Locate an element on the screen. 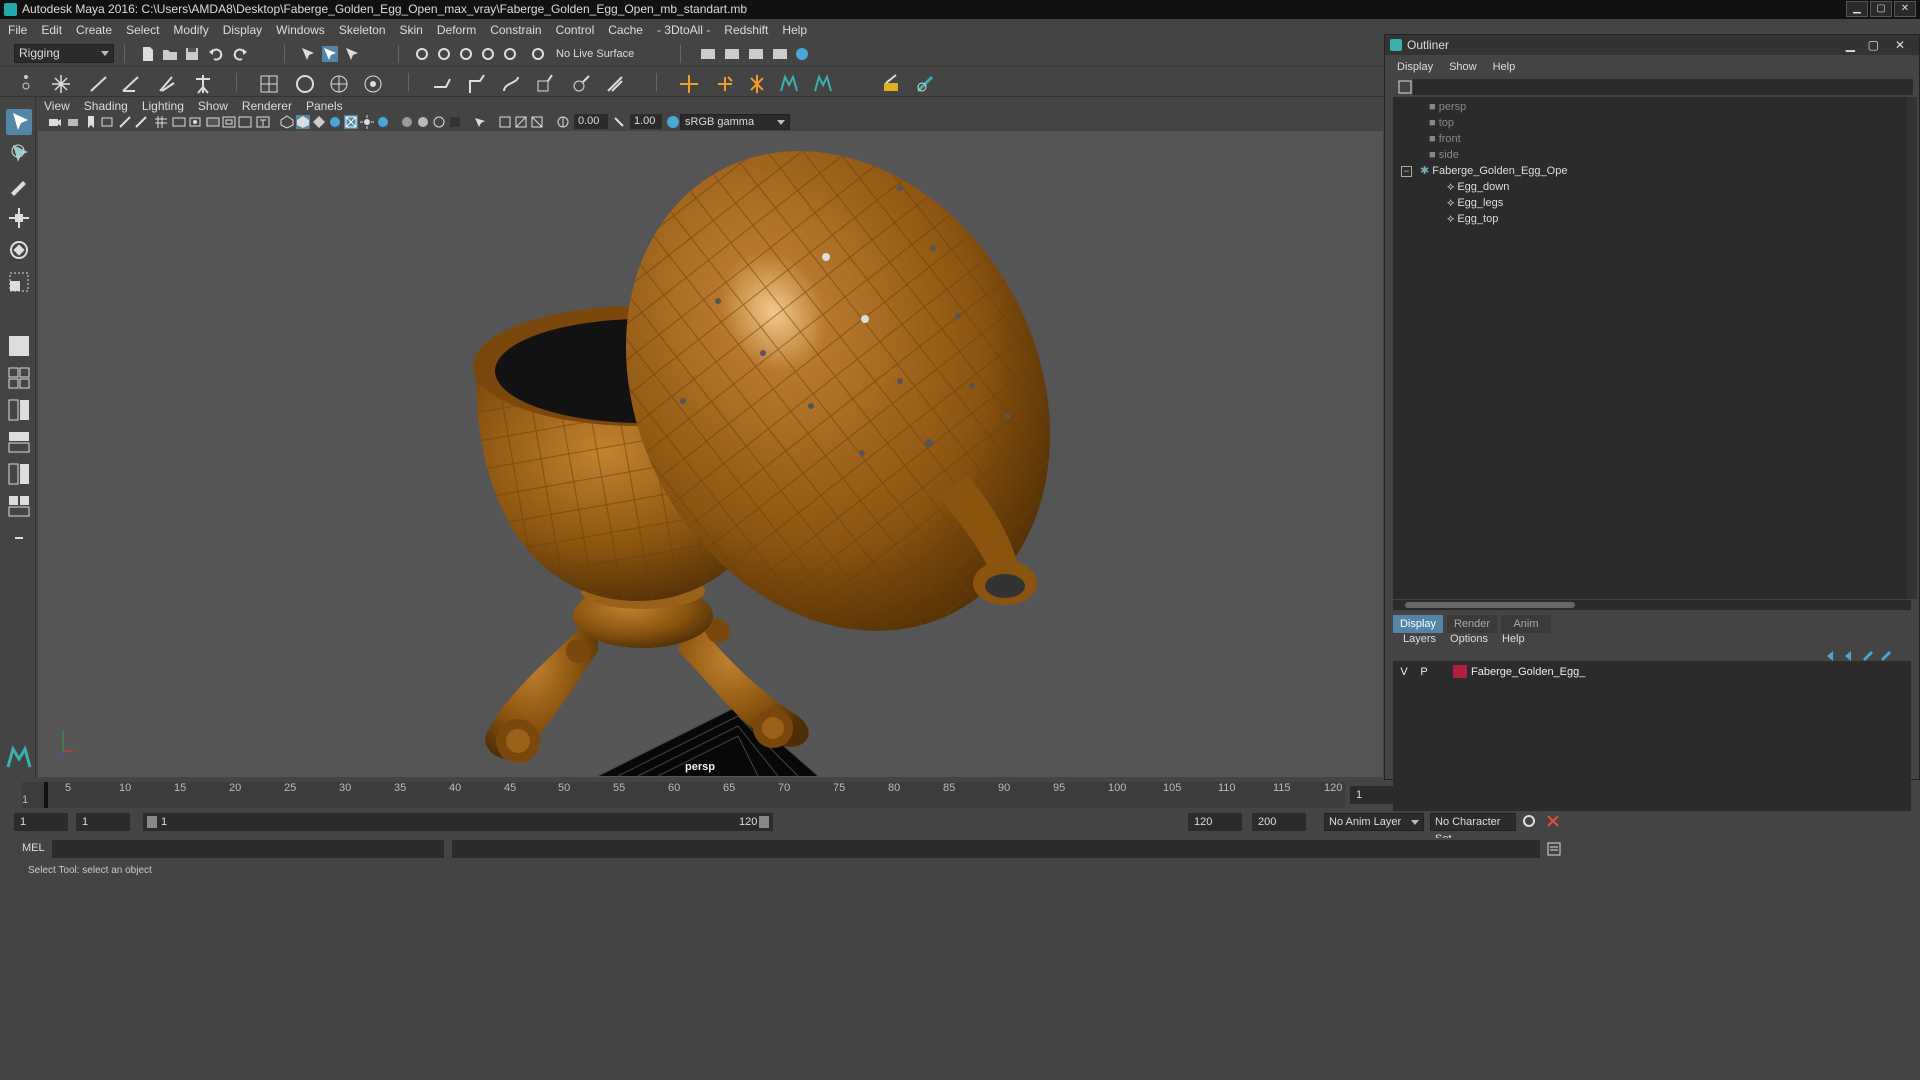  range-start-handle is located at coordinates (152, 822).